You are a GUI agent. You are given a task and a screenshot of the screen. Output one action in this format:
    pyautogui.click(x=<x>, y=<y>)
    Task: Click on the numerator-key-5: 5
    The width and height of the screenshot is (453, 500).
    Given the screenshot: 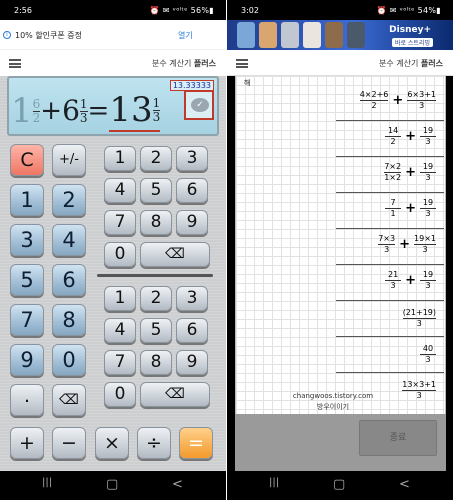 What is the action you would take?
    pyautogui.click(x=156, y=190)
    